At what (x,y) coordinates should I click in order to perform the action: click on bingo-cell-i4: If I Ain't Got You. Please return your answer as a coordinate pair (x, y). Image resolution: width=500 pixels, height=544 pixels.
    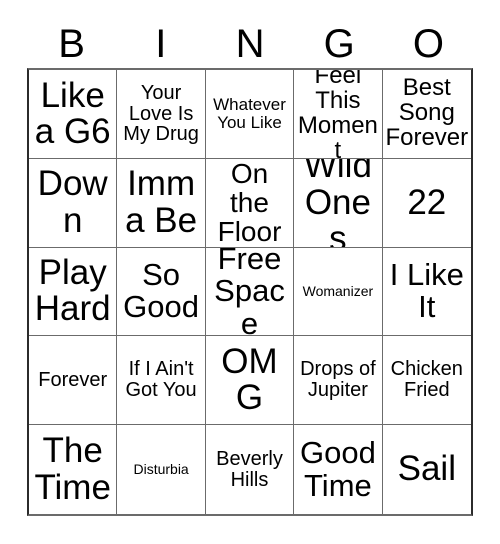
    Looking at the image, I should click on (161, 381).